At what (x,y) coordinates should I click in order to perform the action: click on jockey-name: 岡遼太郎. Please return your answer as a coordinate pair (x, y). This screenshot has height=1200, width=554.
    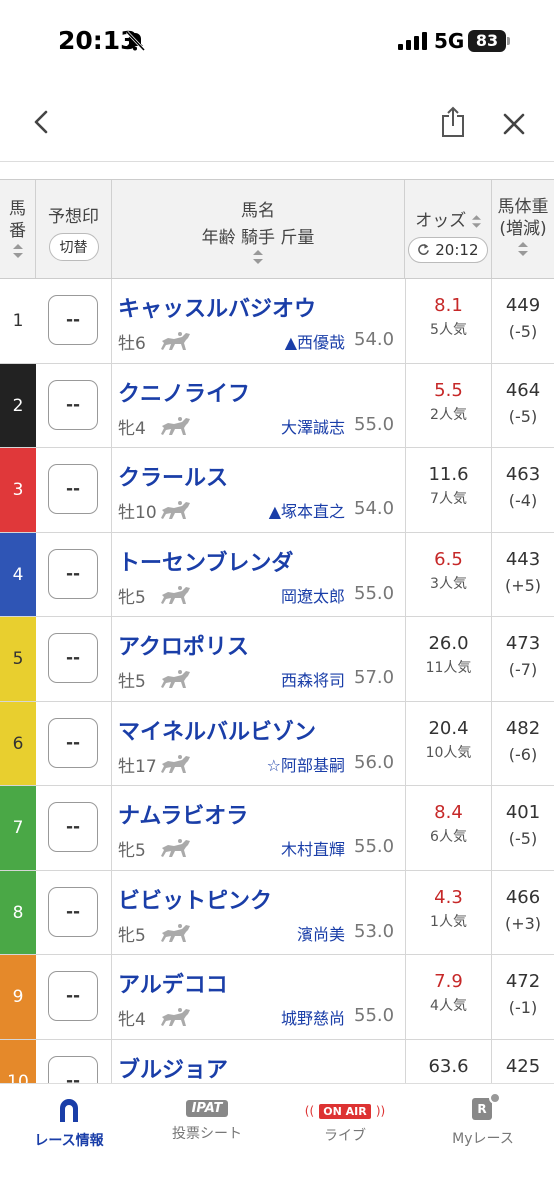
    Looking at the image, I should click on (313, 595).